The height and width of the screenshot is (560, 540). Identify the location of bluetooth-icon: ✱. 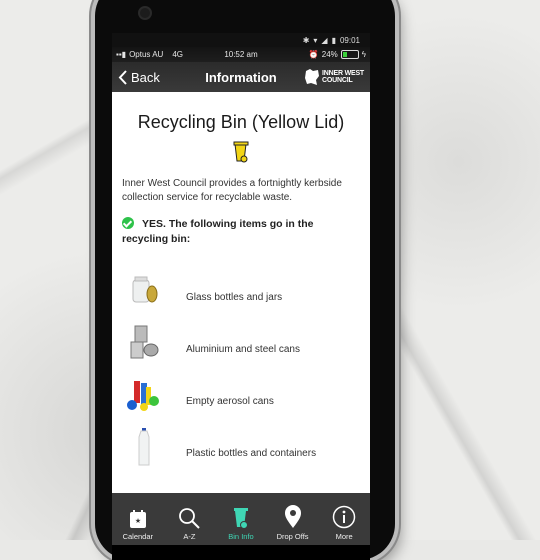
(306, 40).